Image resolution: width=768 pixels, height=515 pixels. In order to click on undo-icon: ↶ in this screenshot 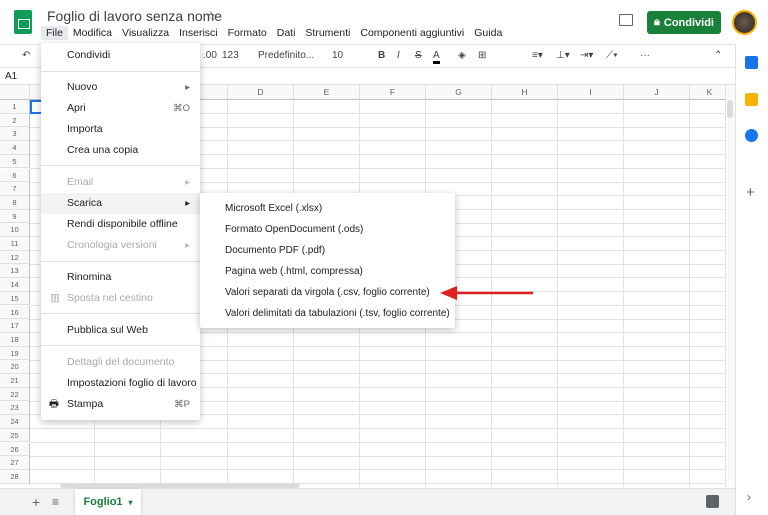, I will do `click(26, 55)`.